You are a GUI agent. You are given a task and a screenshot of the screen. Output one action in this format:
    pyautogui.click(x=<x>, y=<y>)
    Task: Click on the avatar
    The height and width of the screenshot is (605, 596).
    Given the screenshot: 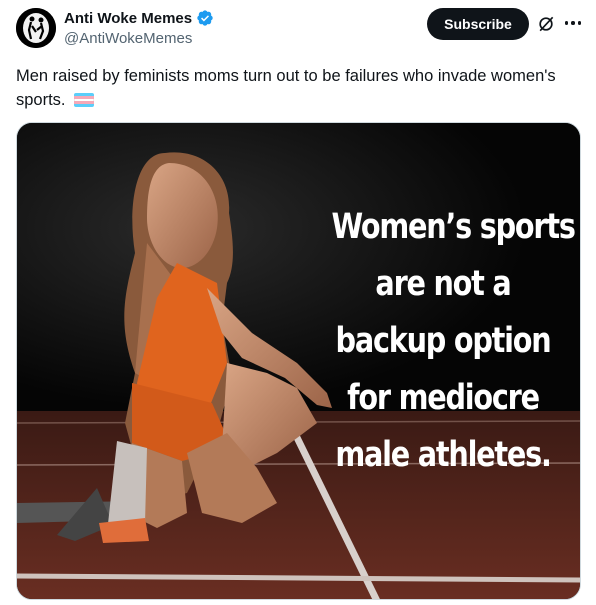 What is the action you would take?
    pyautogui.click(x=36, y=28)
    